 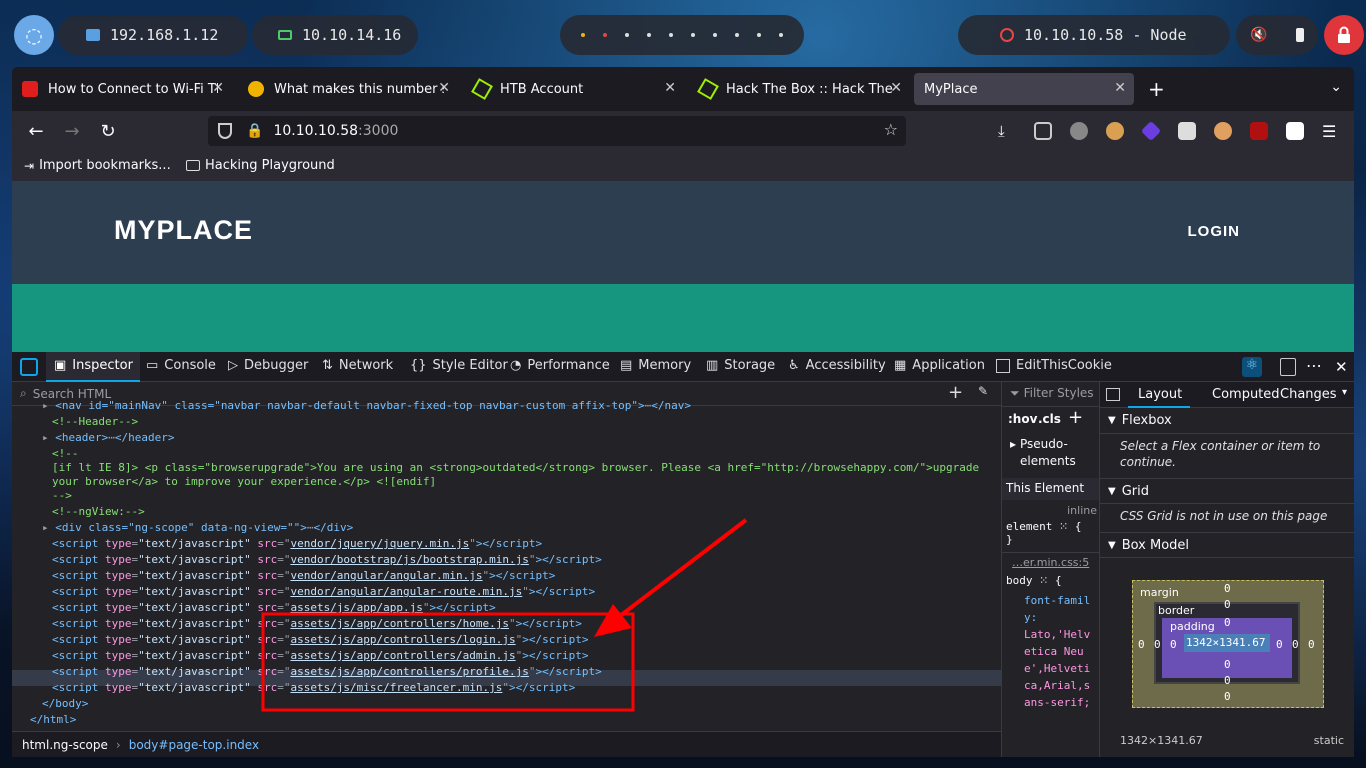 What do you see at coordinates (891, 129) in the screenshot?
I see `bookmark-star-icon: ☆` at bounding box center [891, 129].